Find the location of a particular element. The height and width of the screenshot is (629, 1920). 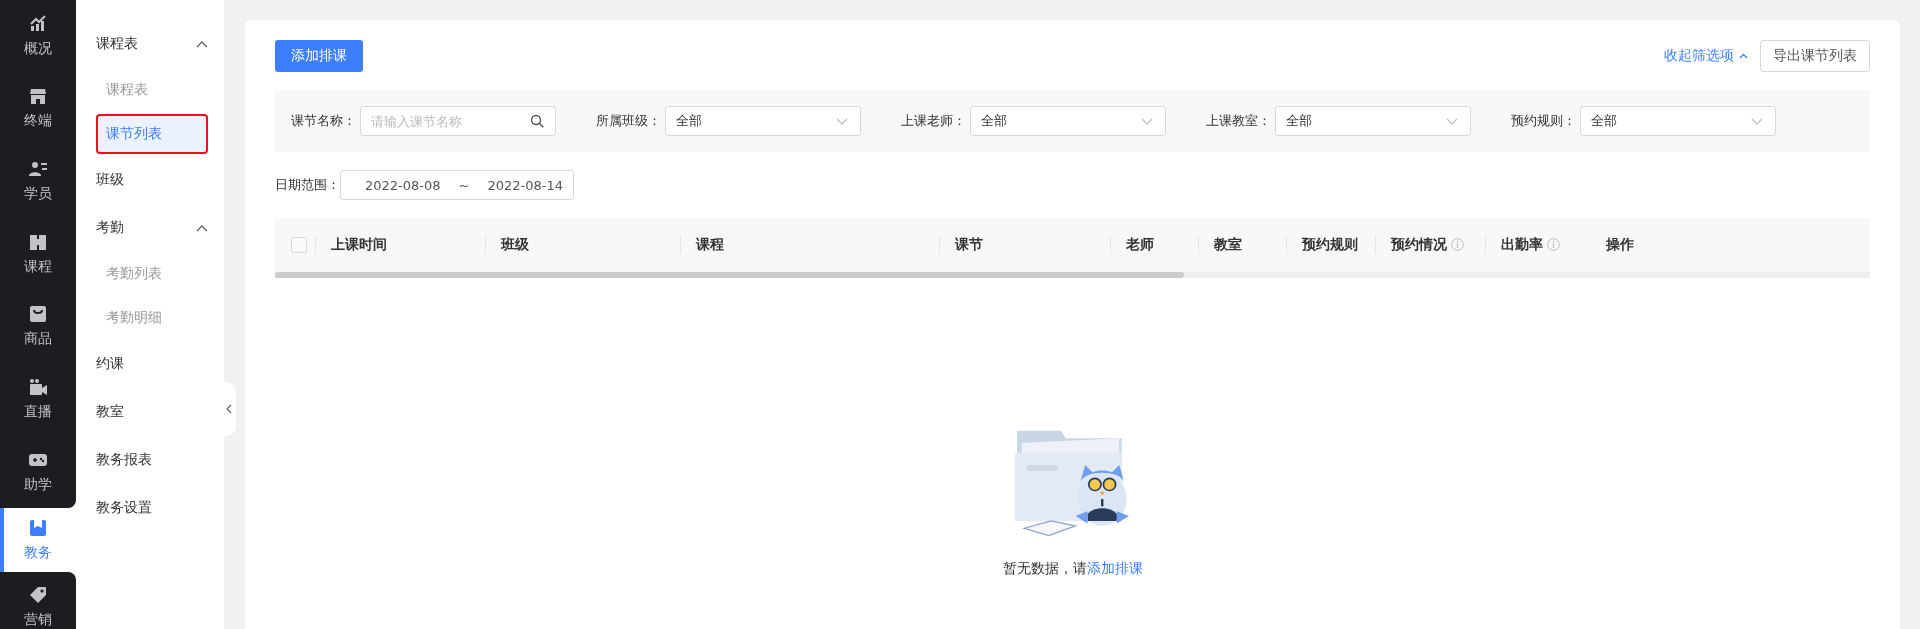

collapse-filters-link: 收起筛选项 is located at coordinates (1706, 56).